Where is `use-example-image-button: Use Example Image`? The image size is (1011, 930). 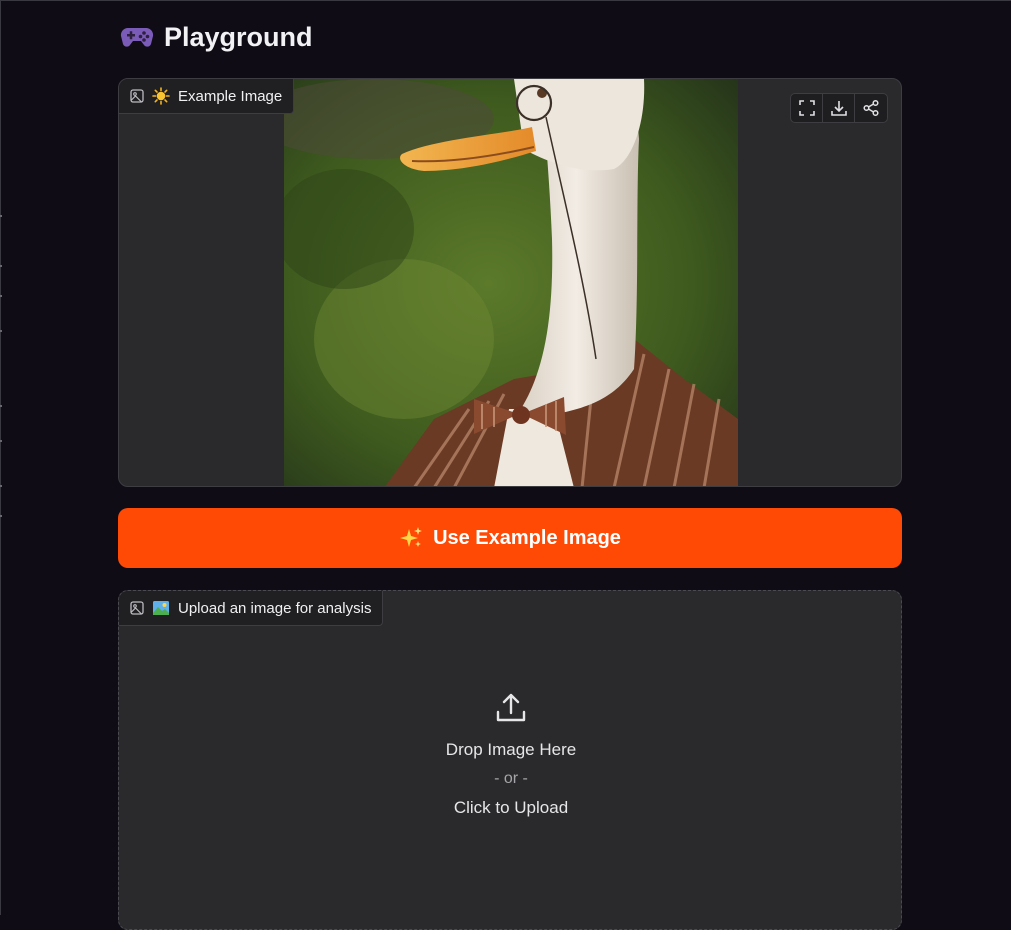
use-example-image-button: Use Example Image is located at coordinates (510, 538).